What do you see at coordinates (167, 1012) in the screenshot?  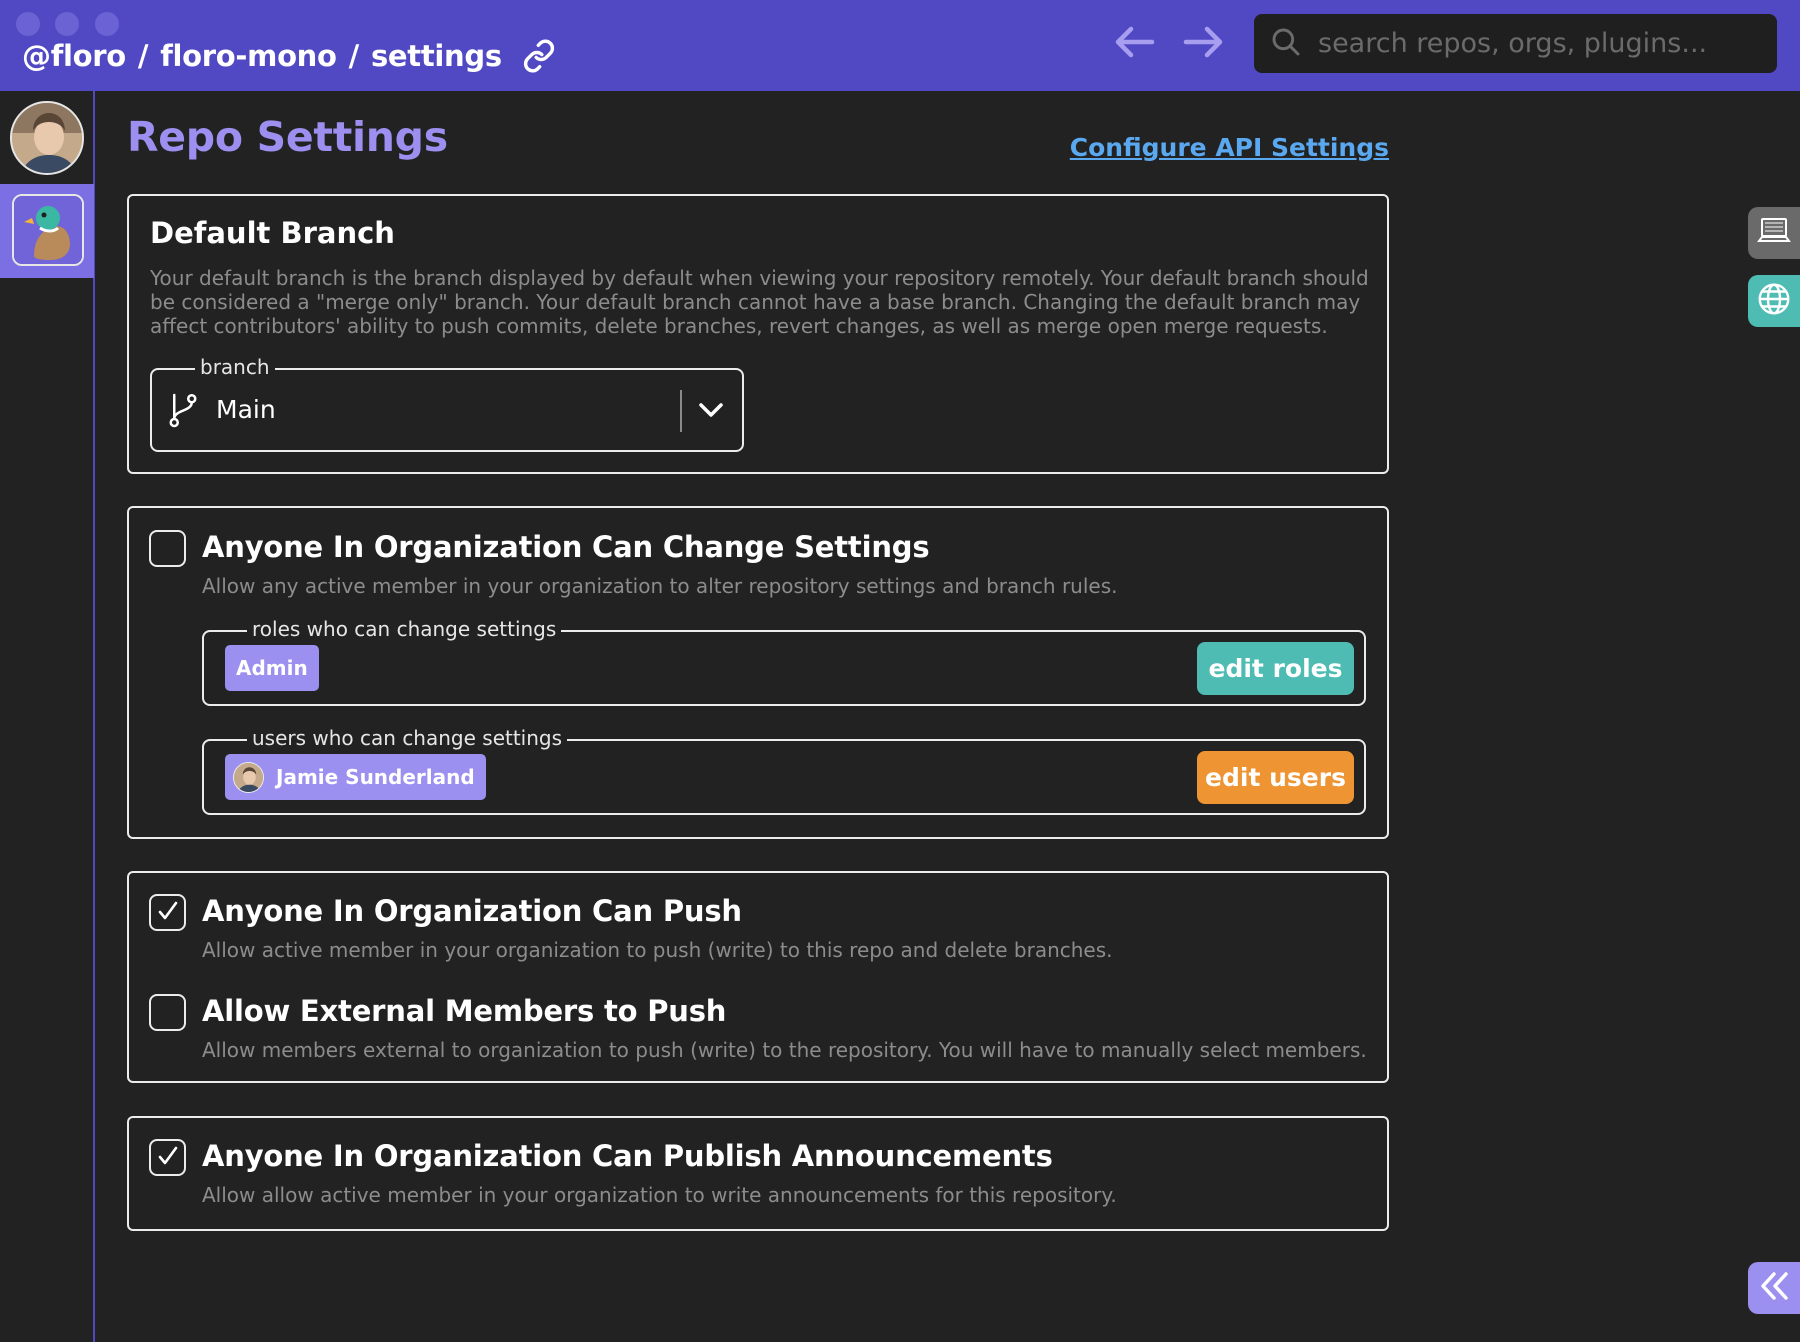 I see `external-push-checkbox` at bounding box center [167, 1012].